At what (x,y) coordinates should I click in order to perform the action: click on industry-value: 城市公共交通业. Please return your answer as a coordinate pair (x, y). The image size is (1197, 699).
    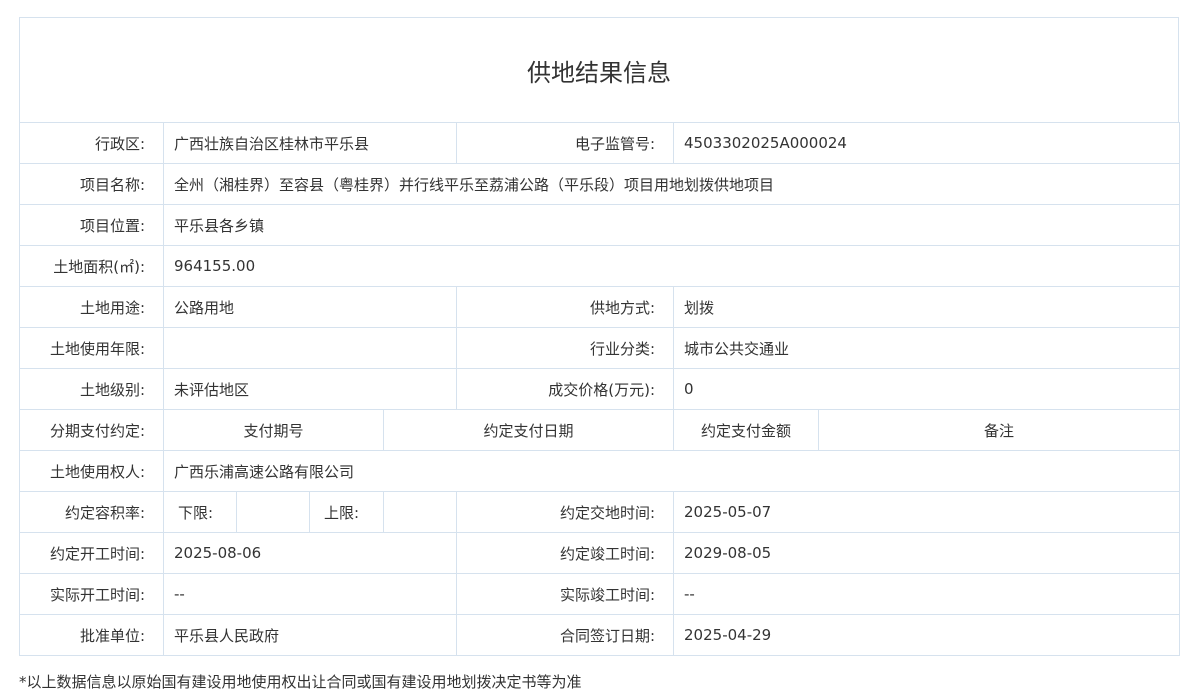
    Looking at the image, I should click on (927, 348).